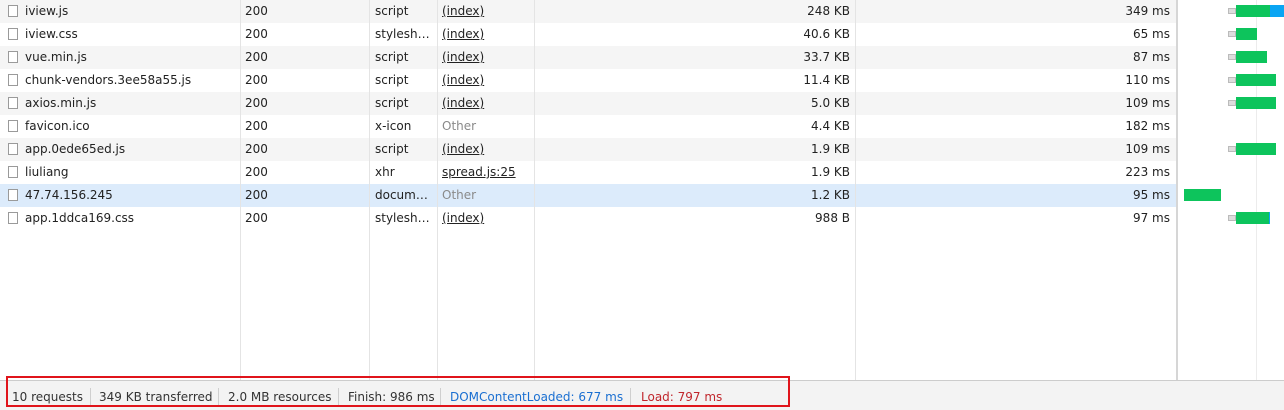 The image size is (1284, 410). Describe the element at coordinates (1177, 190) in the screenshot. I see `waterfall-divider` at that location.